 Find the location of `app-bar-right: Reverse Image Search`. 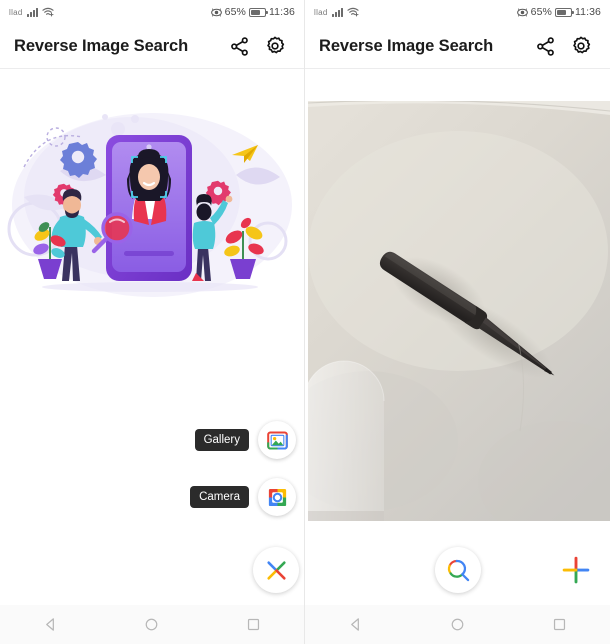

app-bar-right: Reverse Image Search is located at coordinates (457, 46).